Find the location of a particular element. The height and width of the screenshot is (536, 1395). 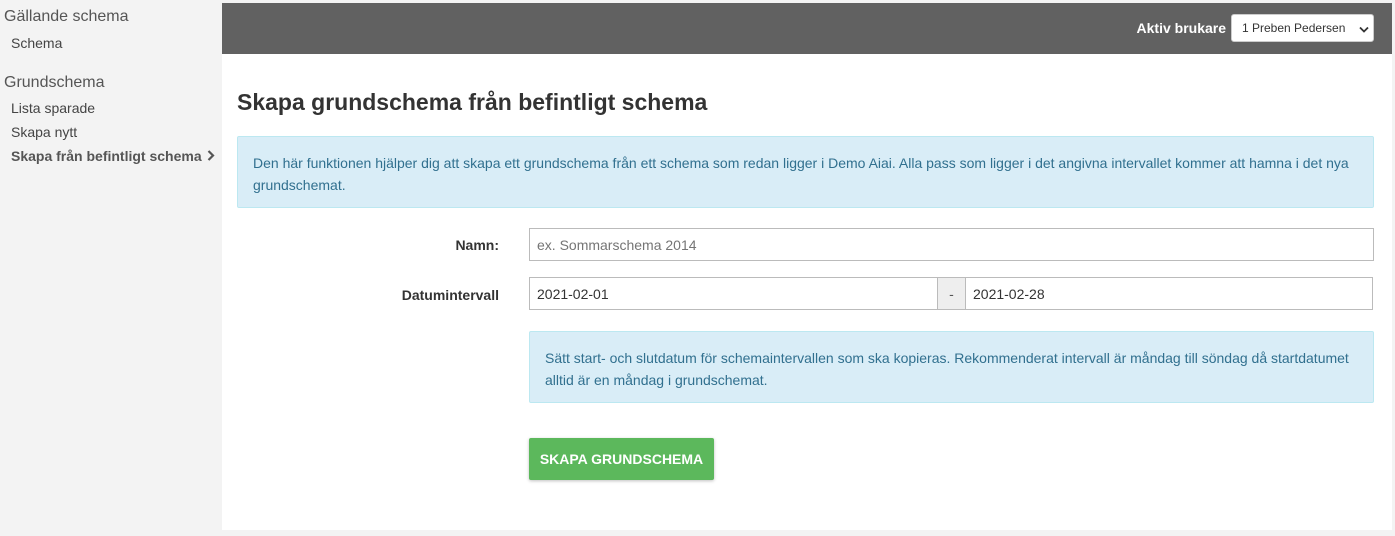

sidebar-item-saved-list: Lista sparade is located at coordinates (53, 108).